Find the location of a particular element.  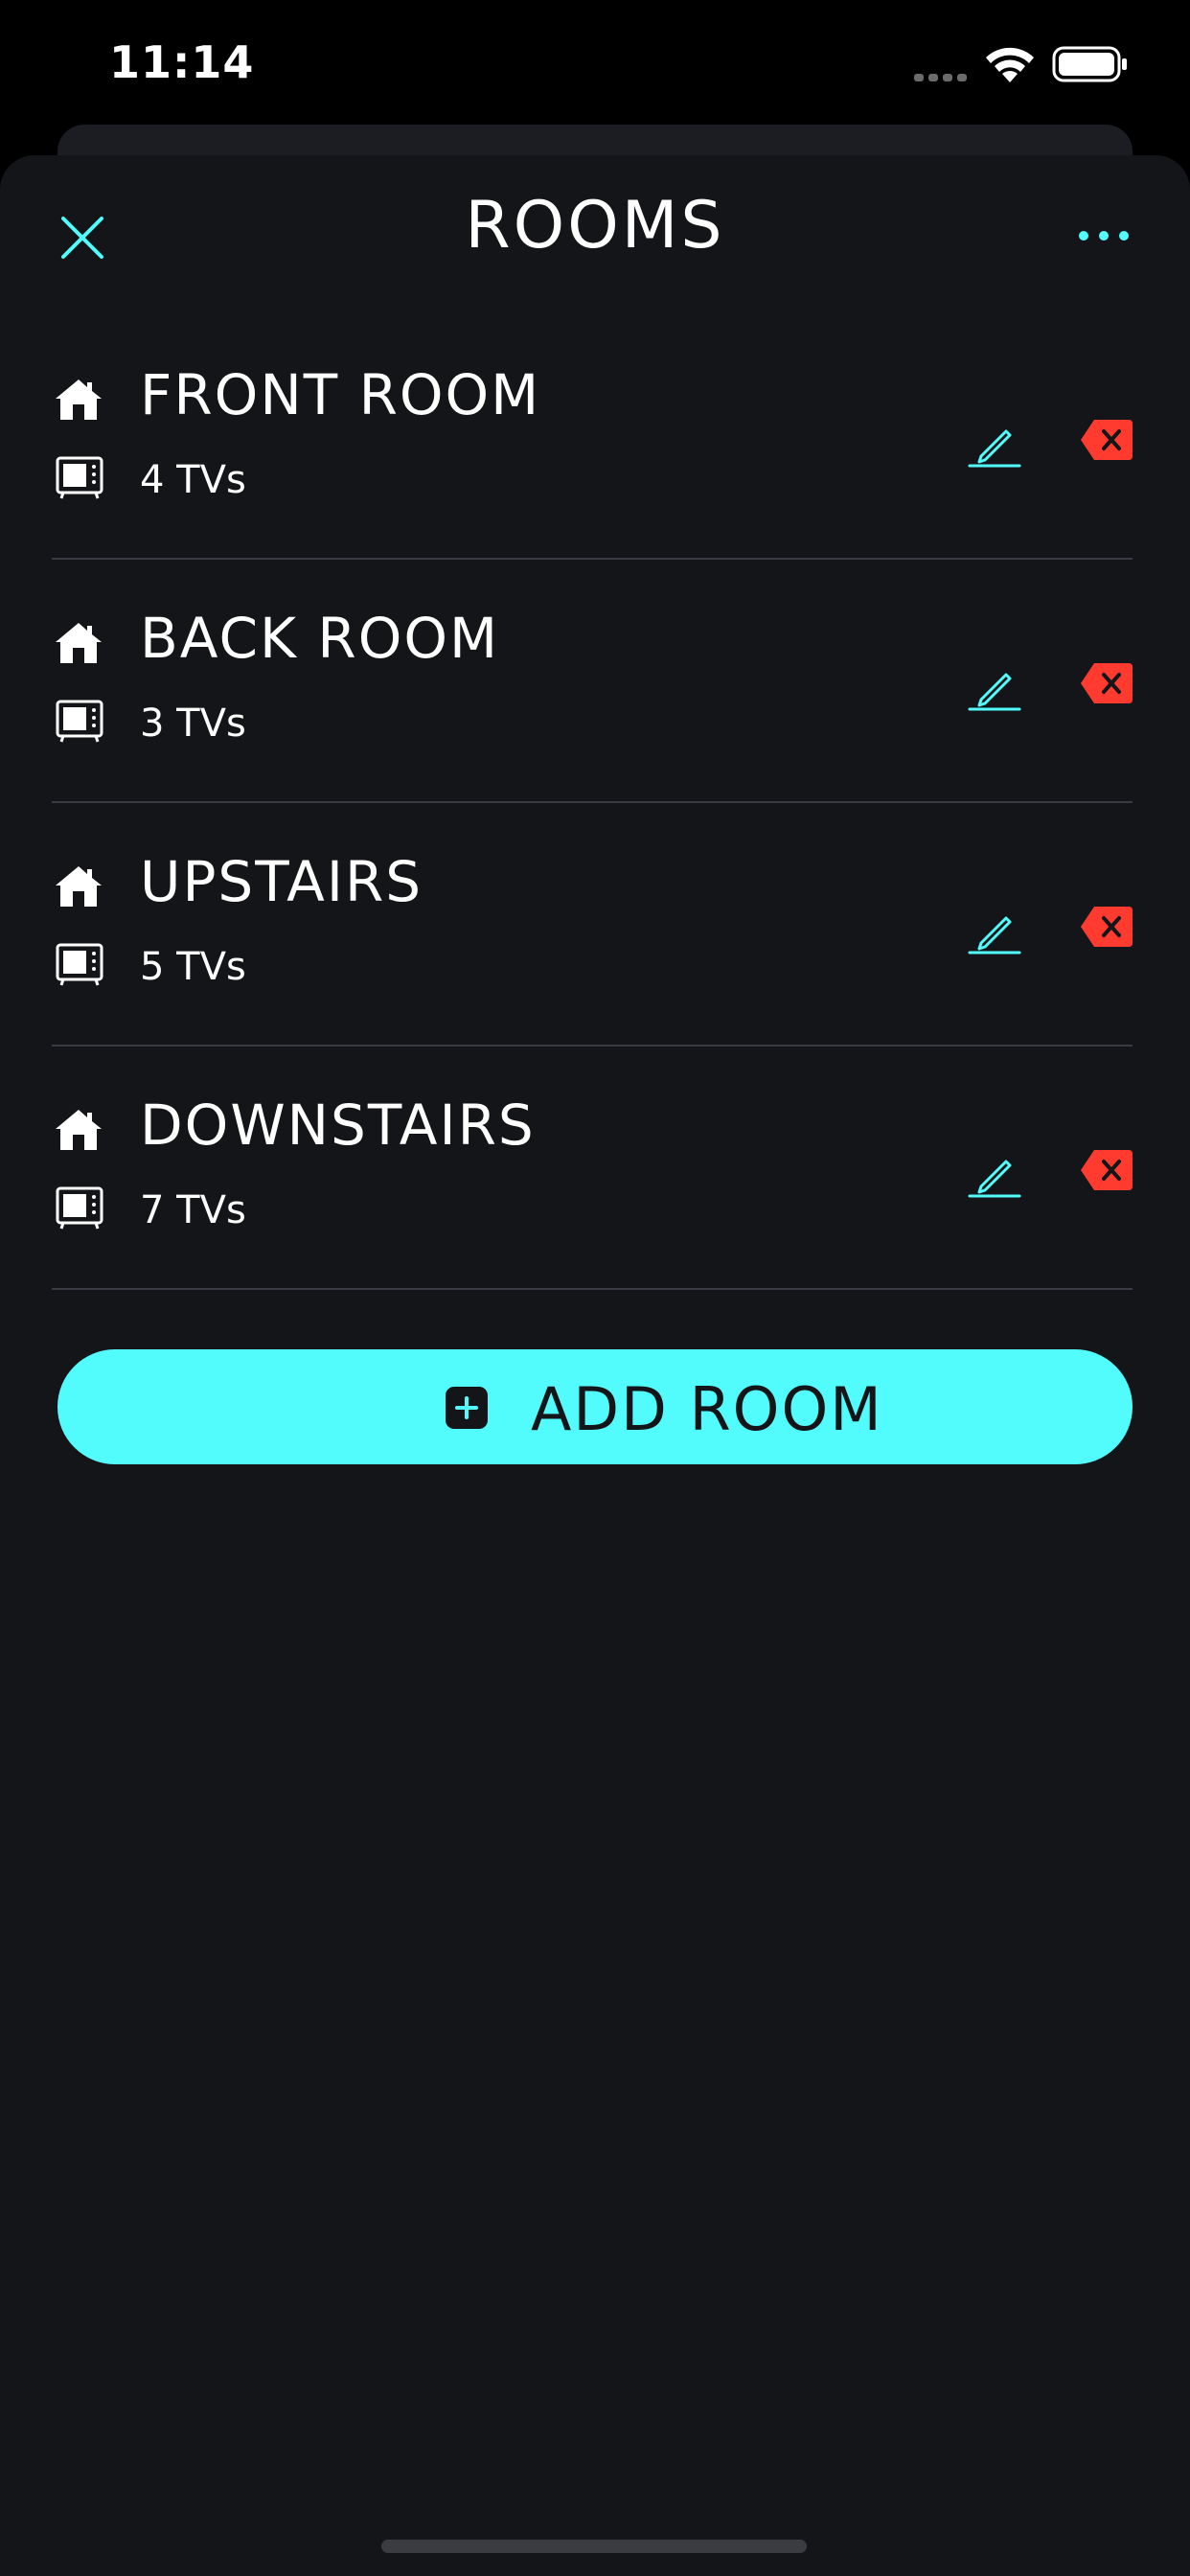

cellular-signal-icon is located at coordinates (941, 77).